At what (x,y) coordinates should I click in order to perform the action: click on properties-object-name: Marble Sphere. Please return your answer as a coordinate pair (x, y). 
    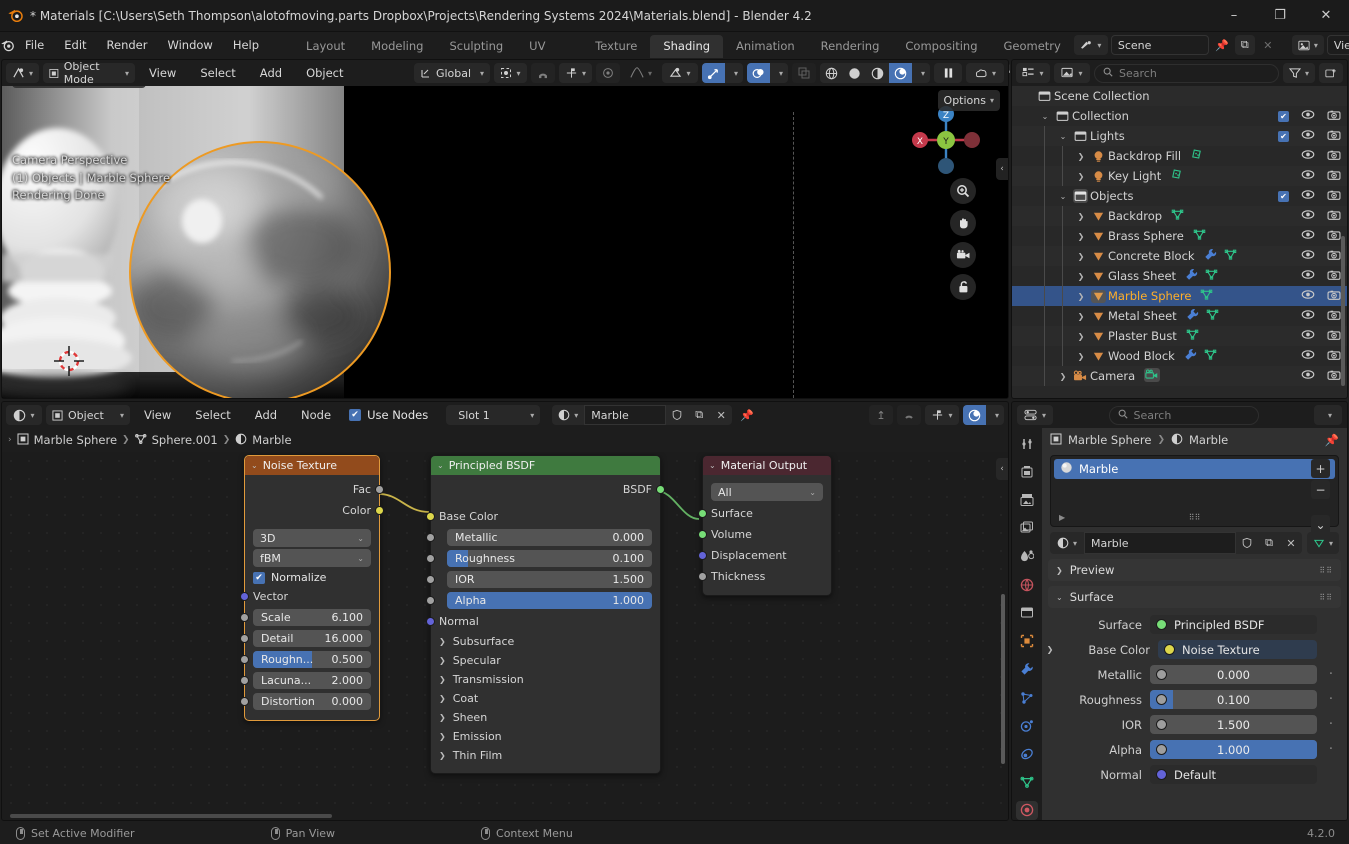
    Looking at the image, I should click on (1109, 440).